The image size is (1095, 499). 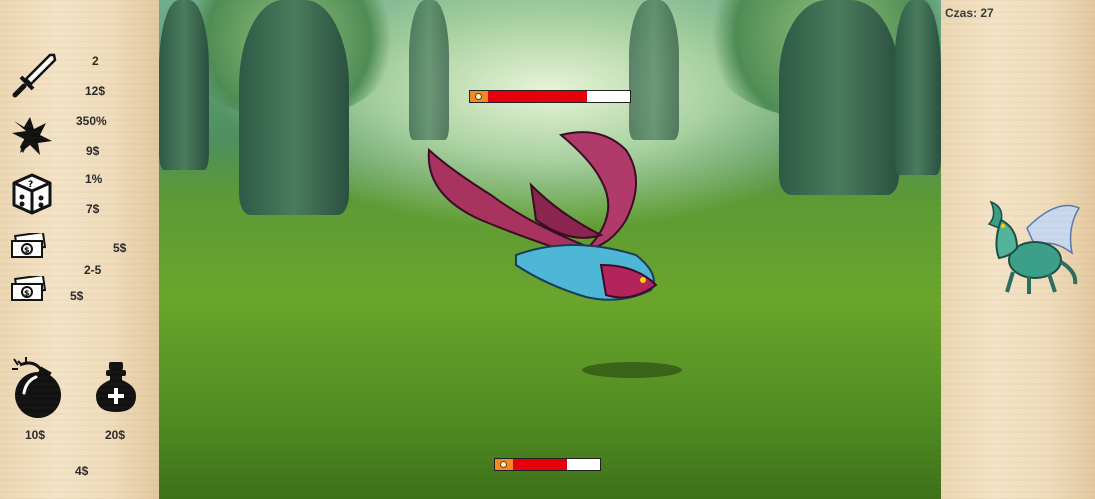 I want to click on crit-price: 9$, so click(x=93, y=151).